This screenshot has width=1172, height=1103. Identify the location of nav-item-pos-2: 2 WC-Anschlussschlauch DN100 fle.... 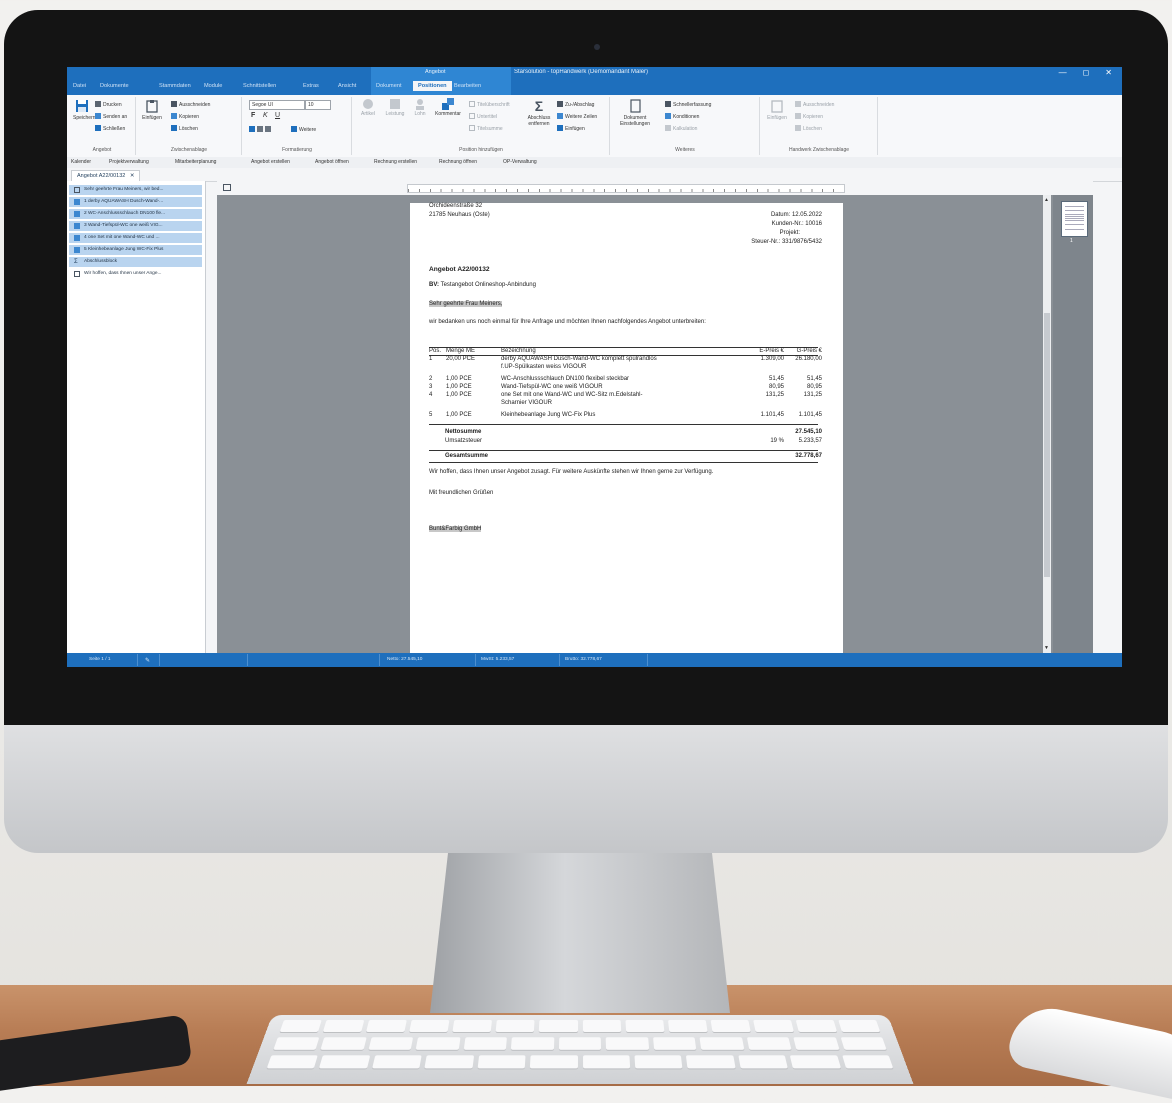
(135, 214).